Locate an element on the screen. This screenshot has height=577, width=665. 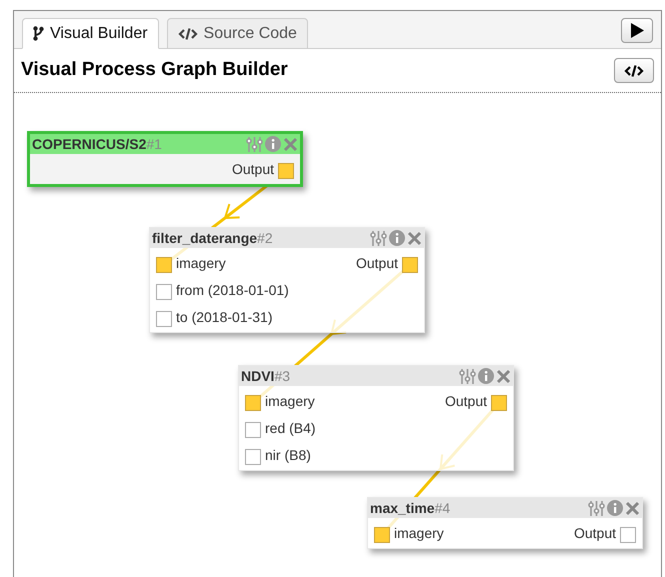
process-node: max_time#4 imagery Output is located at coordinates (505, 523).